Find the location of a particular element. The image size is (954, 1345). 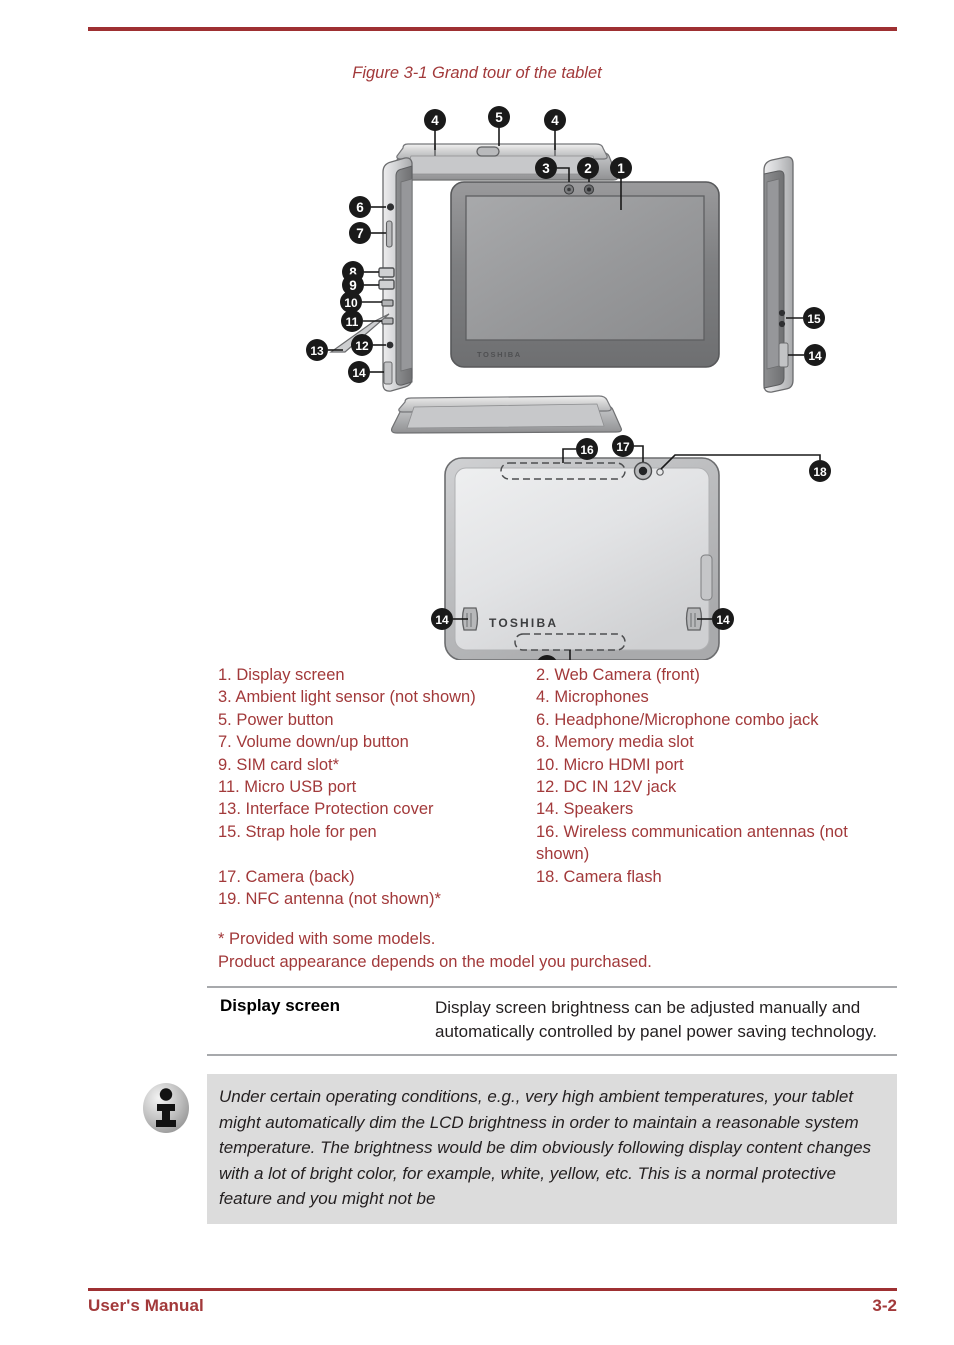

callout-16: 16 is located at coordinates (587, 449).